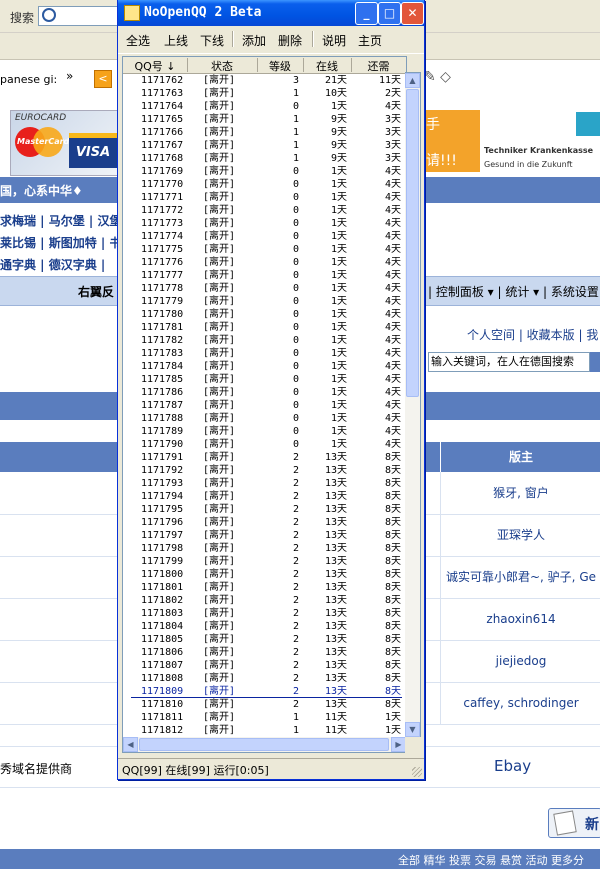 This screenshot has width=600, height=869. What do you see at coordinates (264, 171) in the screenshot?
I see `list-item: 1171769 [离开] 0 1天 4天` at bounding box center [264, 171].